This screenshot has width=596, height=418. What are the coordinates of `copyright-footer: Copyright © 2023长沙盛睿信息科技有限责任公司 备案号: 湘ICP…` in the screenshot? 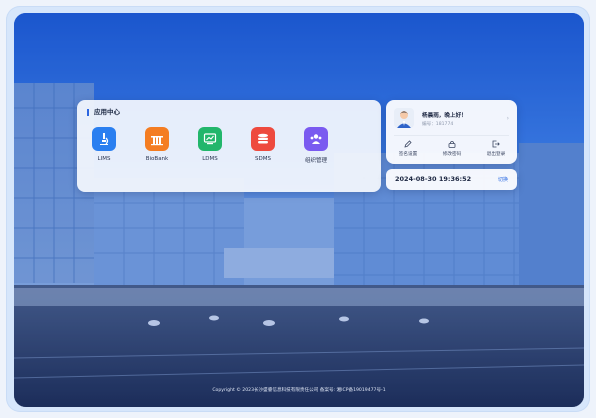 It's located at (299, 390).